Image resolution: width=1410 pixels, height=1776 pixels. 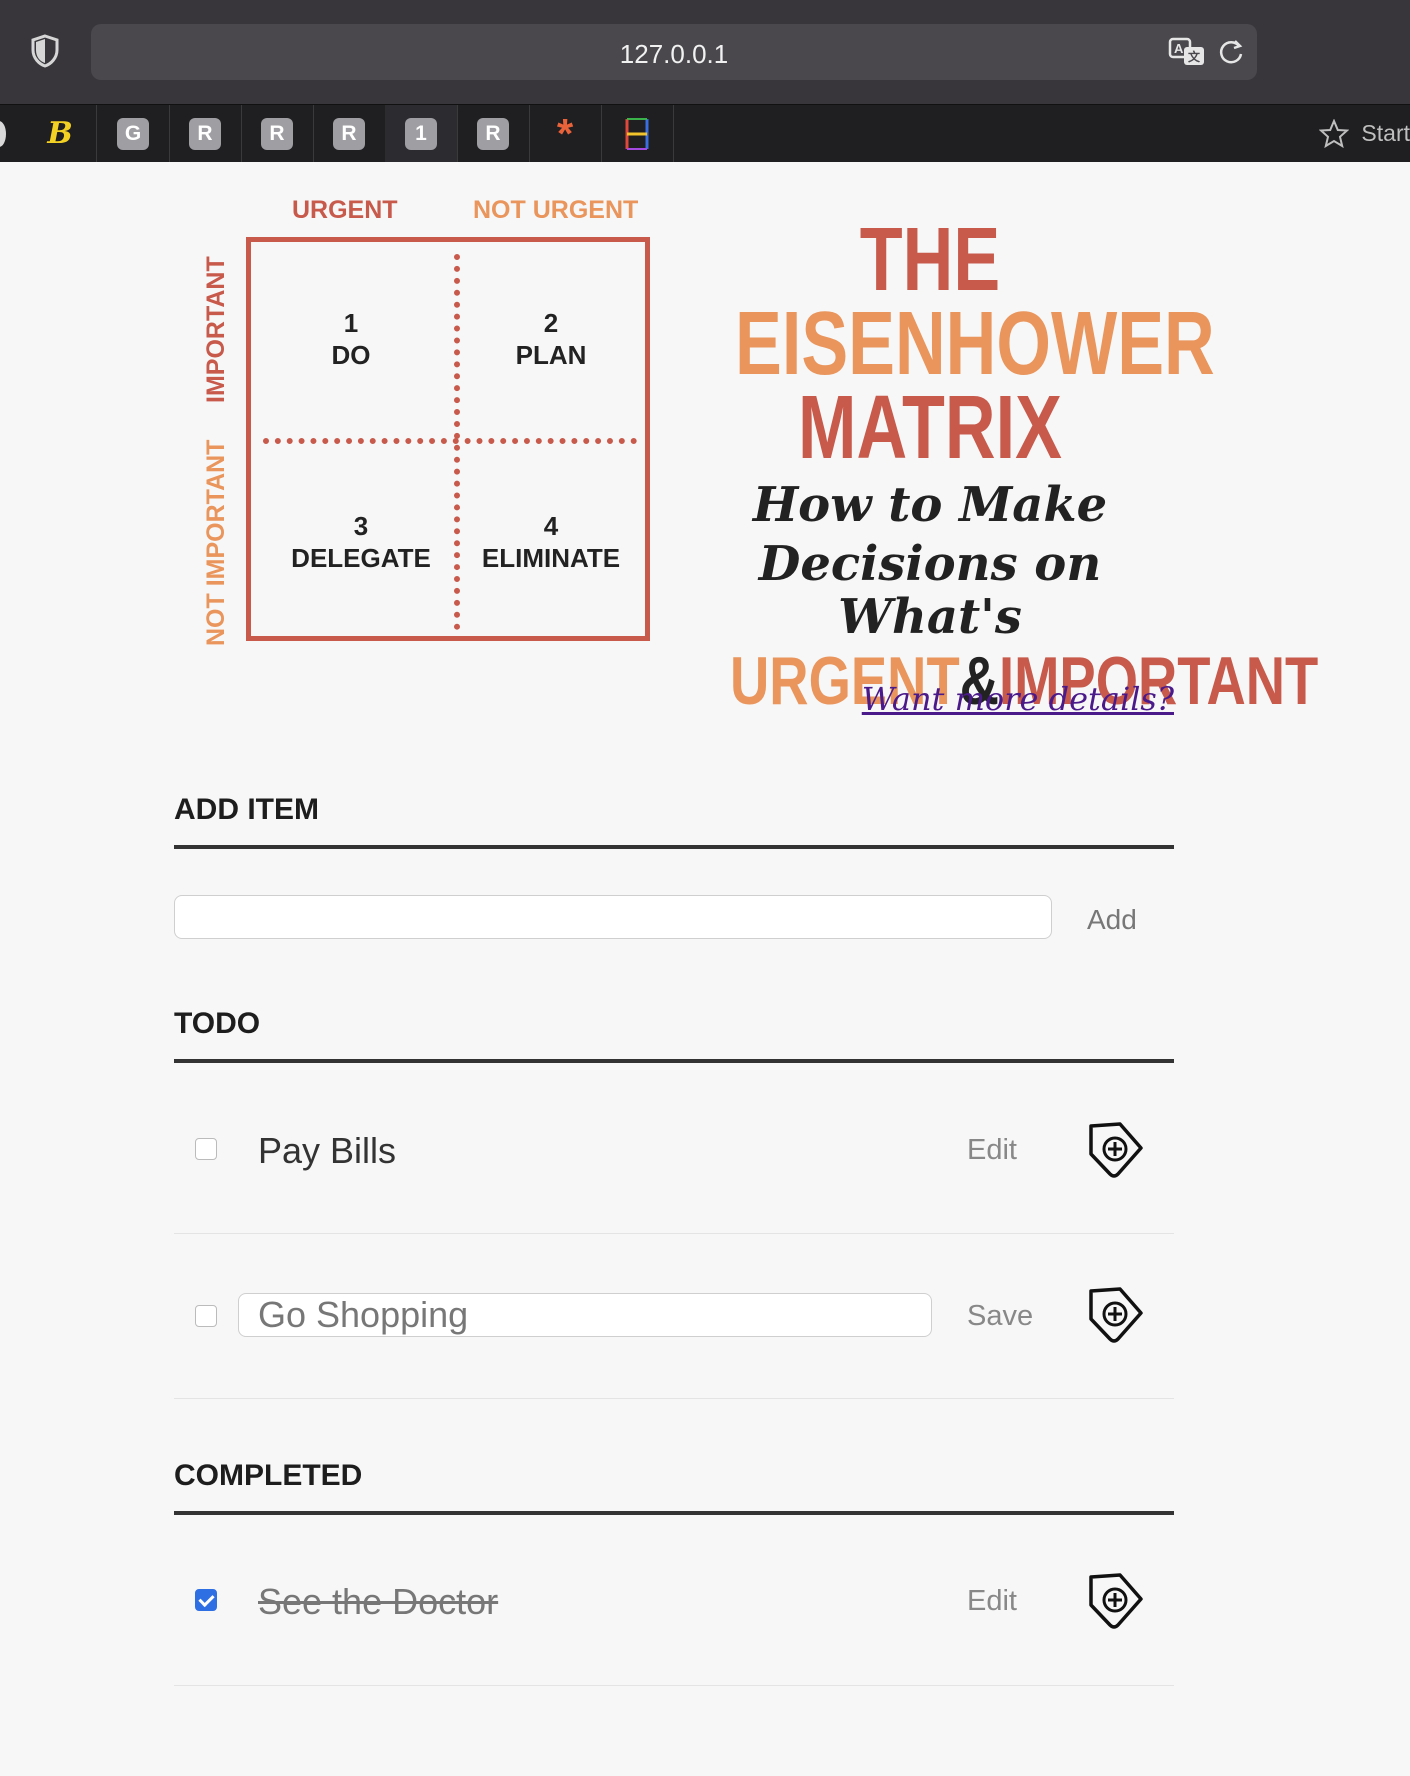 I want to click on matrix-grid: 1 DO 2 PLAN 3 DELEGATE 4 ELIMINATE, so click(x=448, y=439).